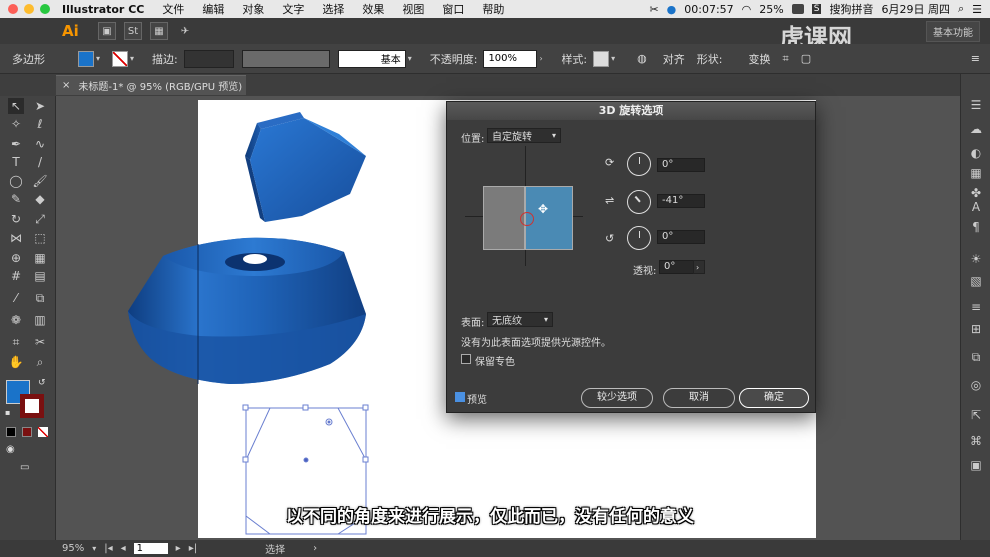 This screenshot has height=557, width=990. Describe the element at coordinates (193, 548) in the screenshot. I see `last-artboard-button: ▸|` at that location.